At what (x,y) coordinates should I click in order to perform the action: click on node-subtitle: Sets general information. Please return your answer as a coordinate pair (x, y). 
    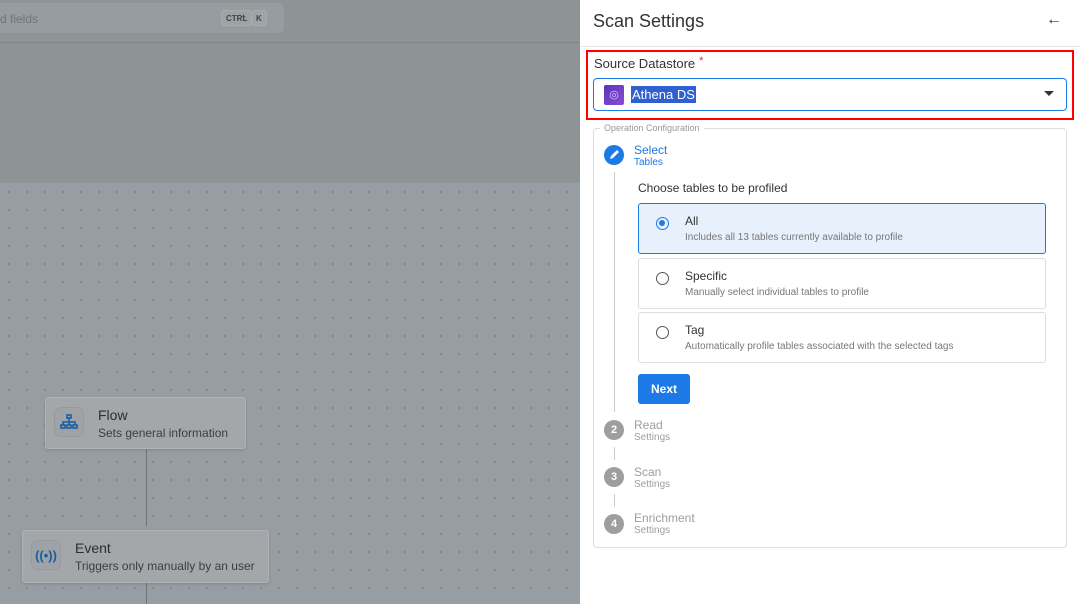
    Looking at the image, I should click on (163, 433).